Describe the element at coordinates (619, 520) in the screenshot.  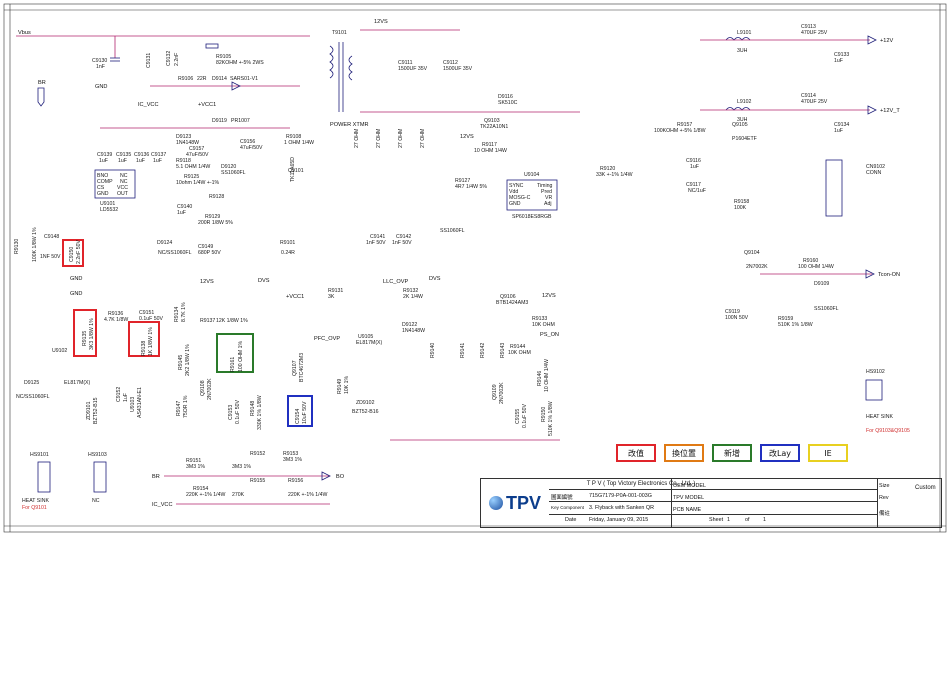
I see `date-value: Friday, January 09, 2015` at that location.